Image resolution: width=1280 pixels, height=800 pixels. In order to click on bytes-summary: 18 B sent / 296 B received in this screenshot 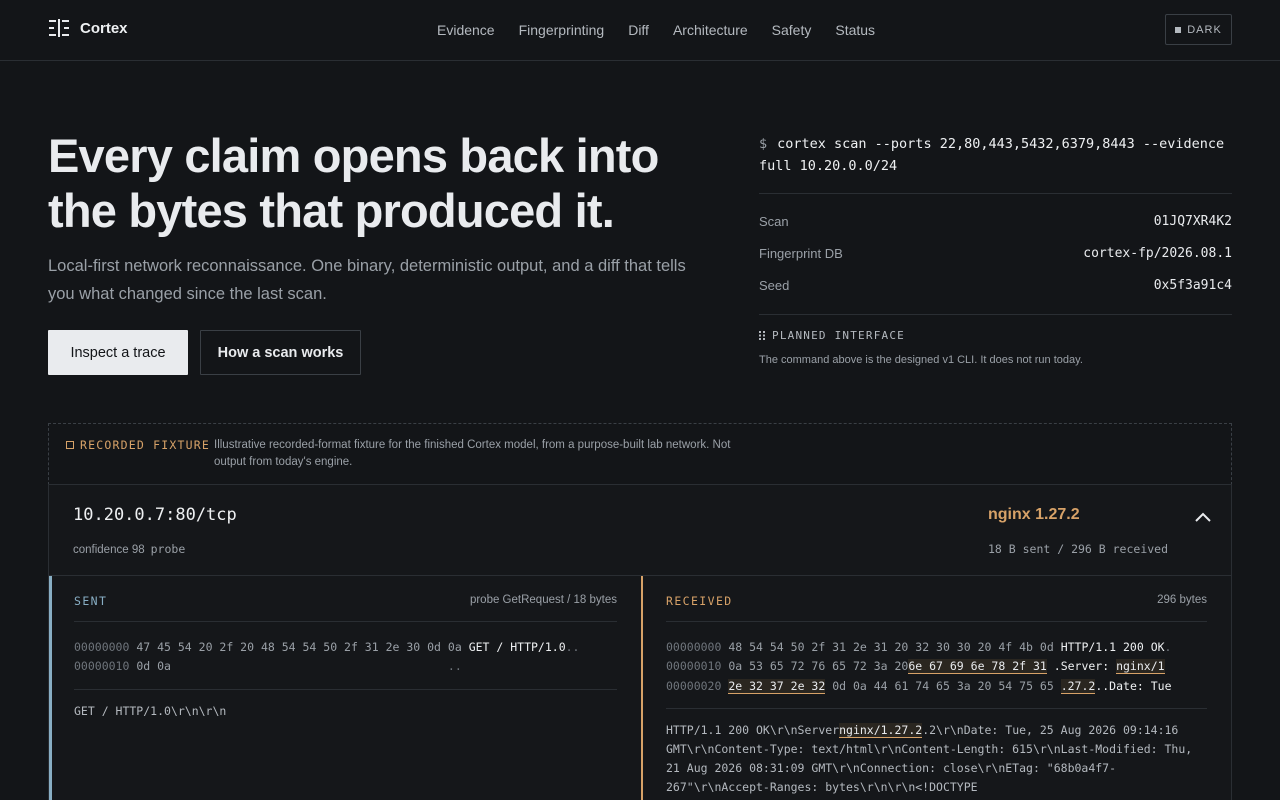, I will do `click(1078, 549)`.